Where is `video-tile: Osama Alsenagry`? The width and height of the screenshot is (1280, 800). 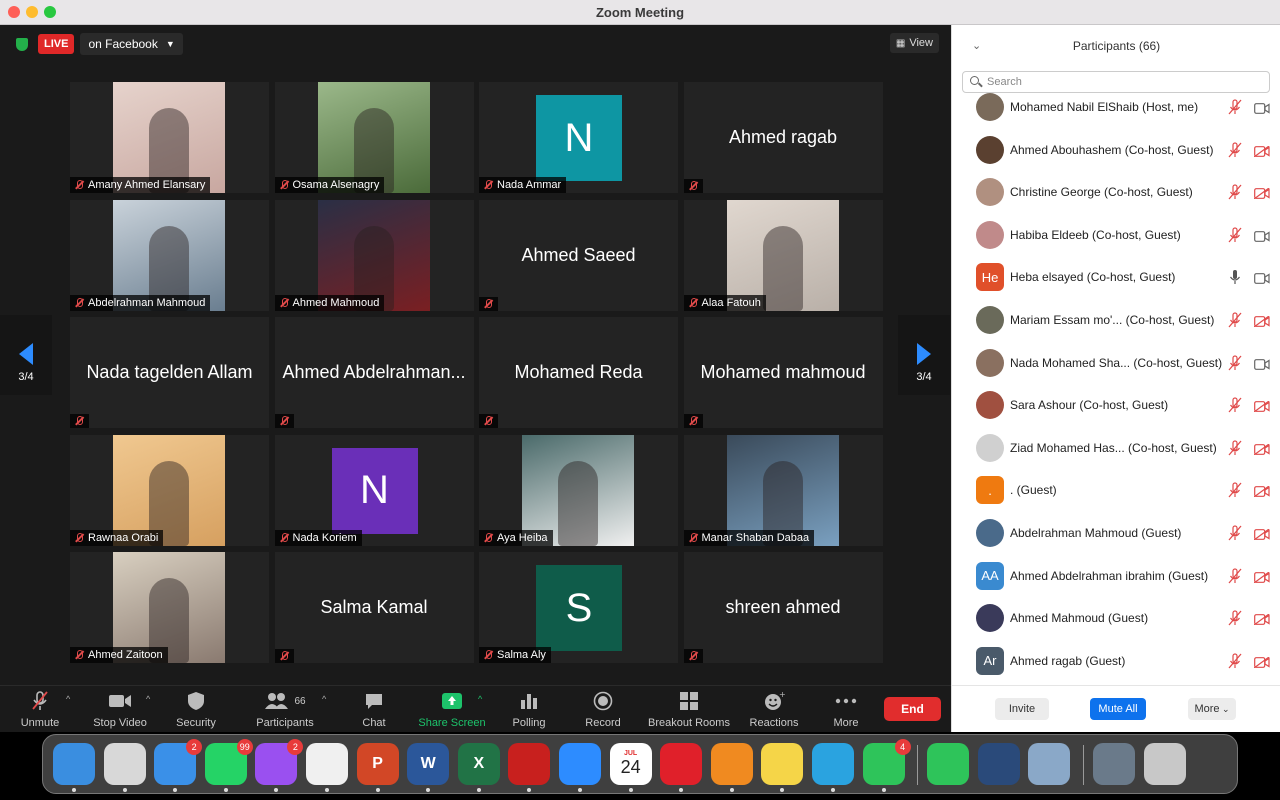 video-tile: Osama Alsenagry is located at coordinates (374, 137).